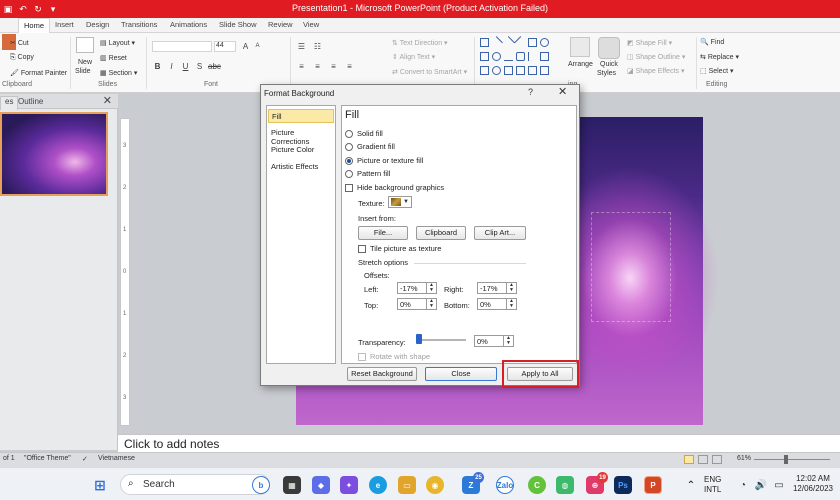 Image resolution: width=840 pixels, height=500 pixels. What do you see at coordinates (442, 340) in the screenshot?
I see `transparency-slider` at bounding box center [442, 340].